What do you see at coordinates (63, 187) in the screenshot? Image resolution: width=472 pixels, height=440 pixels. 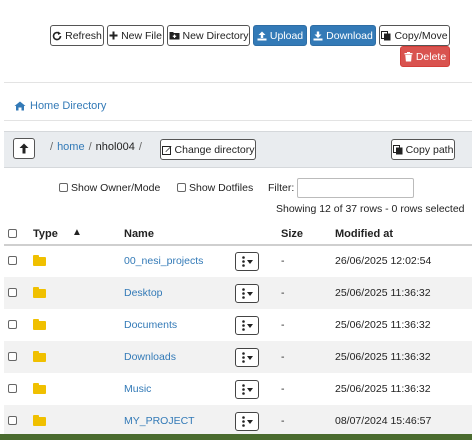 I see `show-owner-mode-checkbox` at bounding box center [63, 187].